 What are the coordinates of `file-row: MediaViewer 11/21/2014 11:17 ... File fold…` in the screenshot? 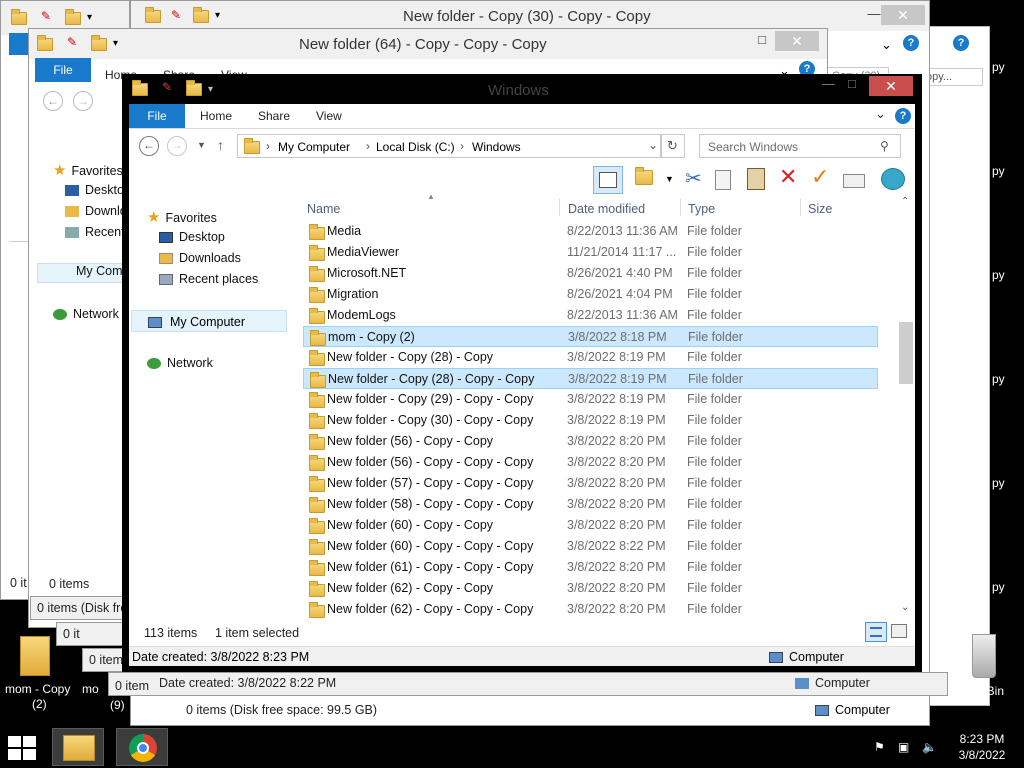 It's located at (590, 252).